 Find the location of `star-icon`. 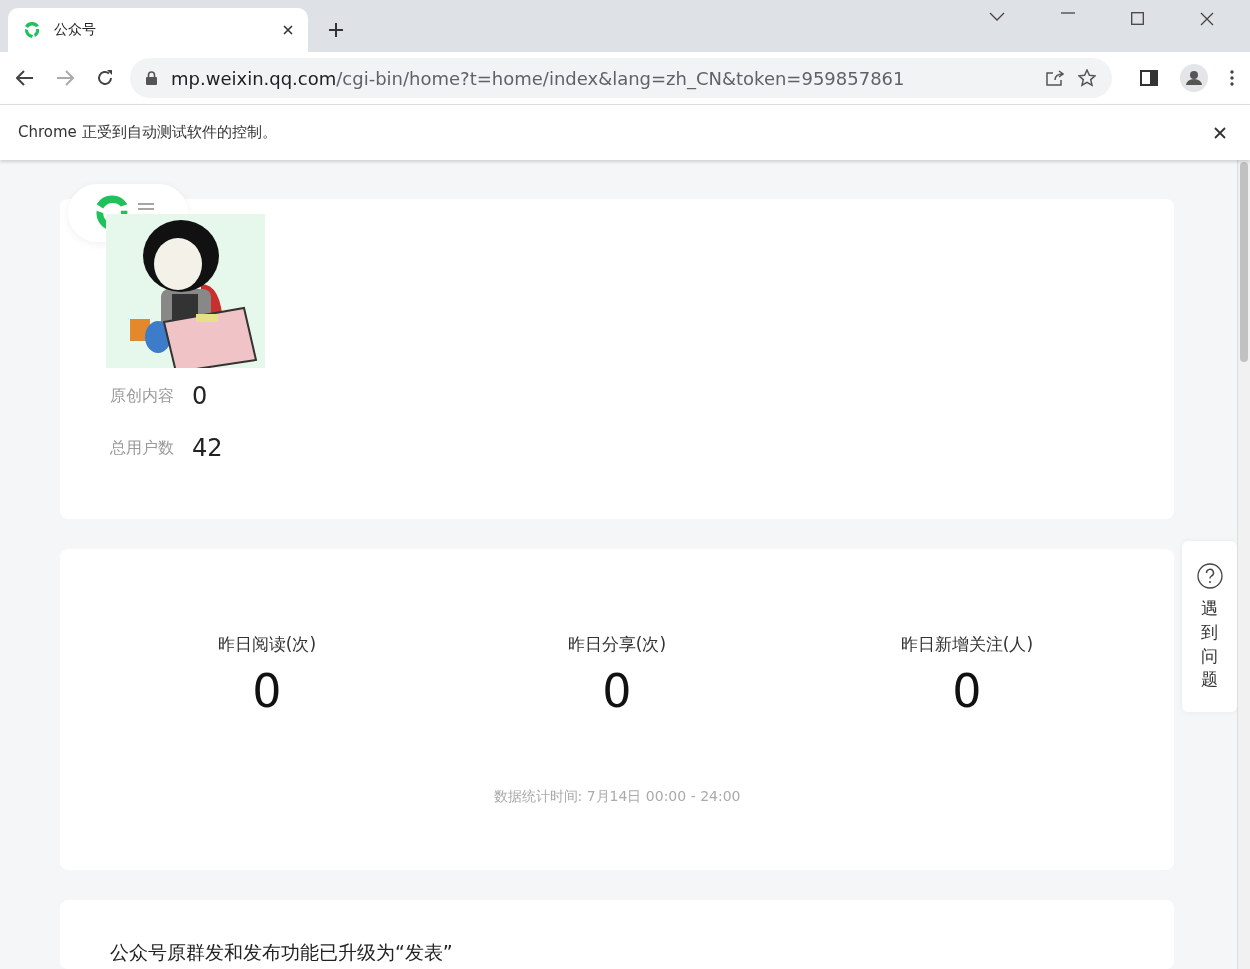

star-icon is located at coordinates (1087, 78).